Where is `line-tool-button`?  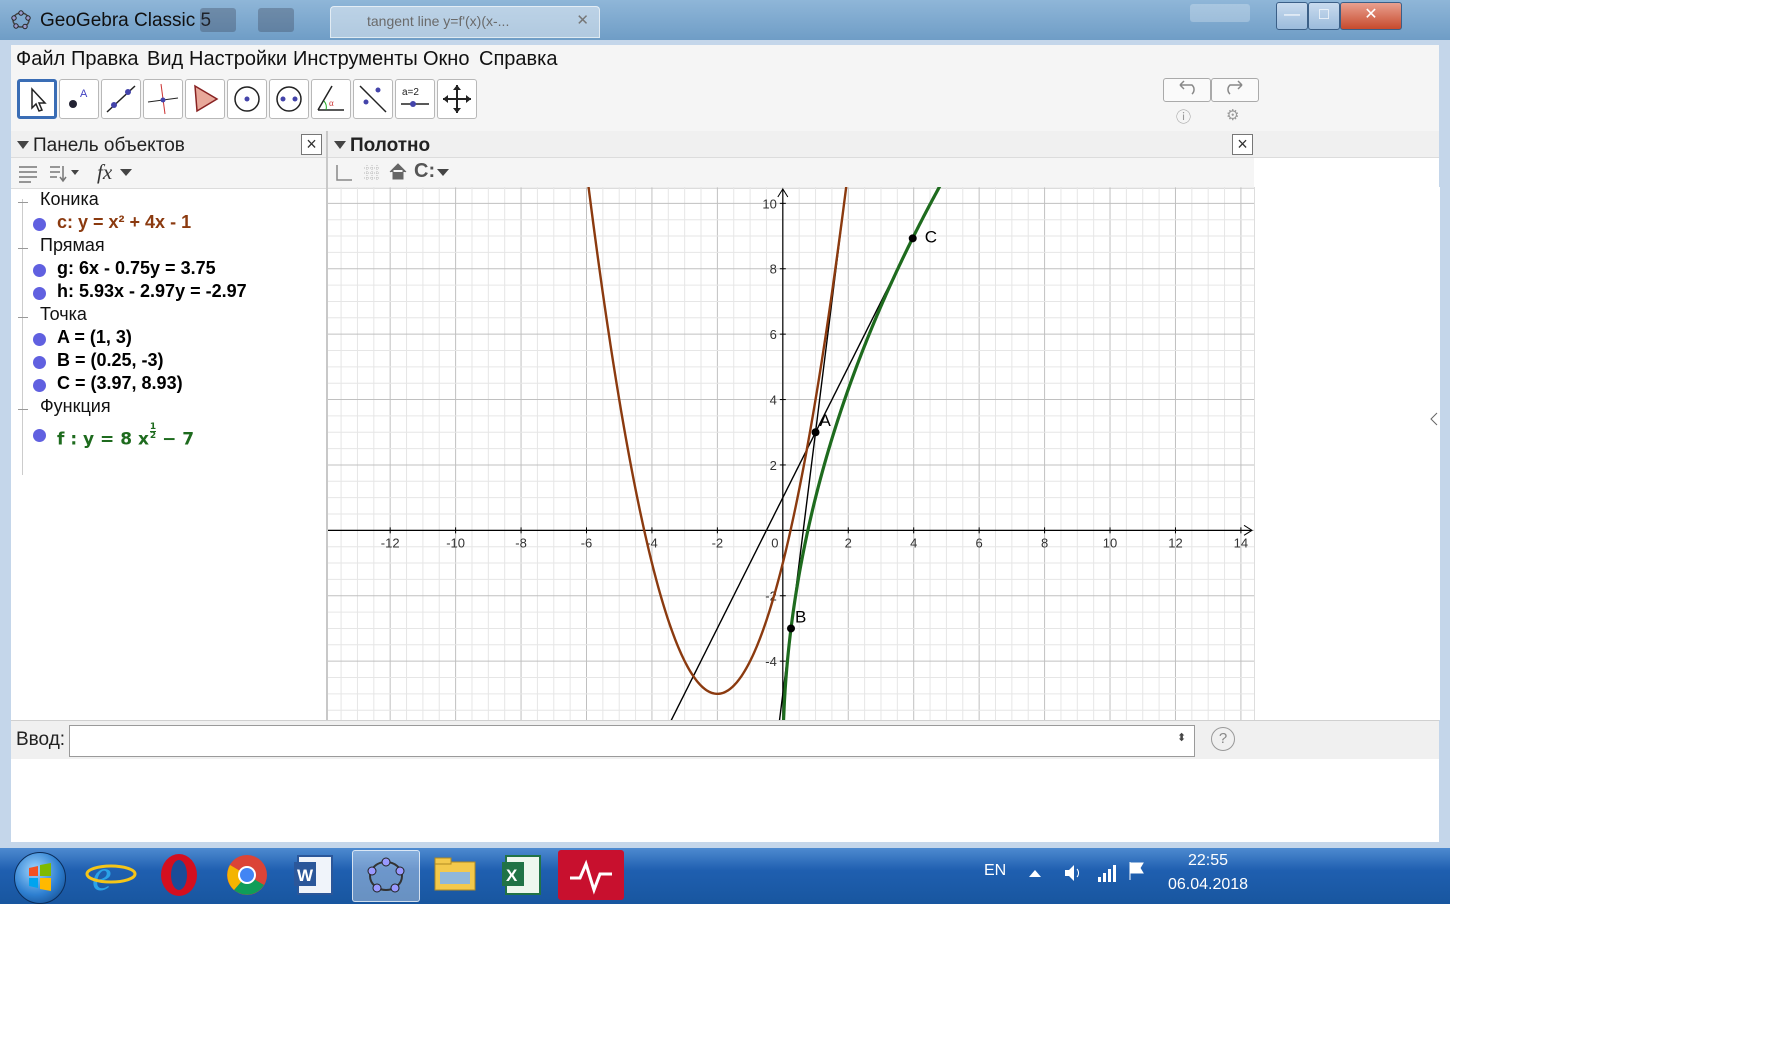
line-tool-button is located at coordinates (121, 99).